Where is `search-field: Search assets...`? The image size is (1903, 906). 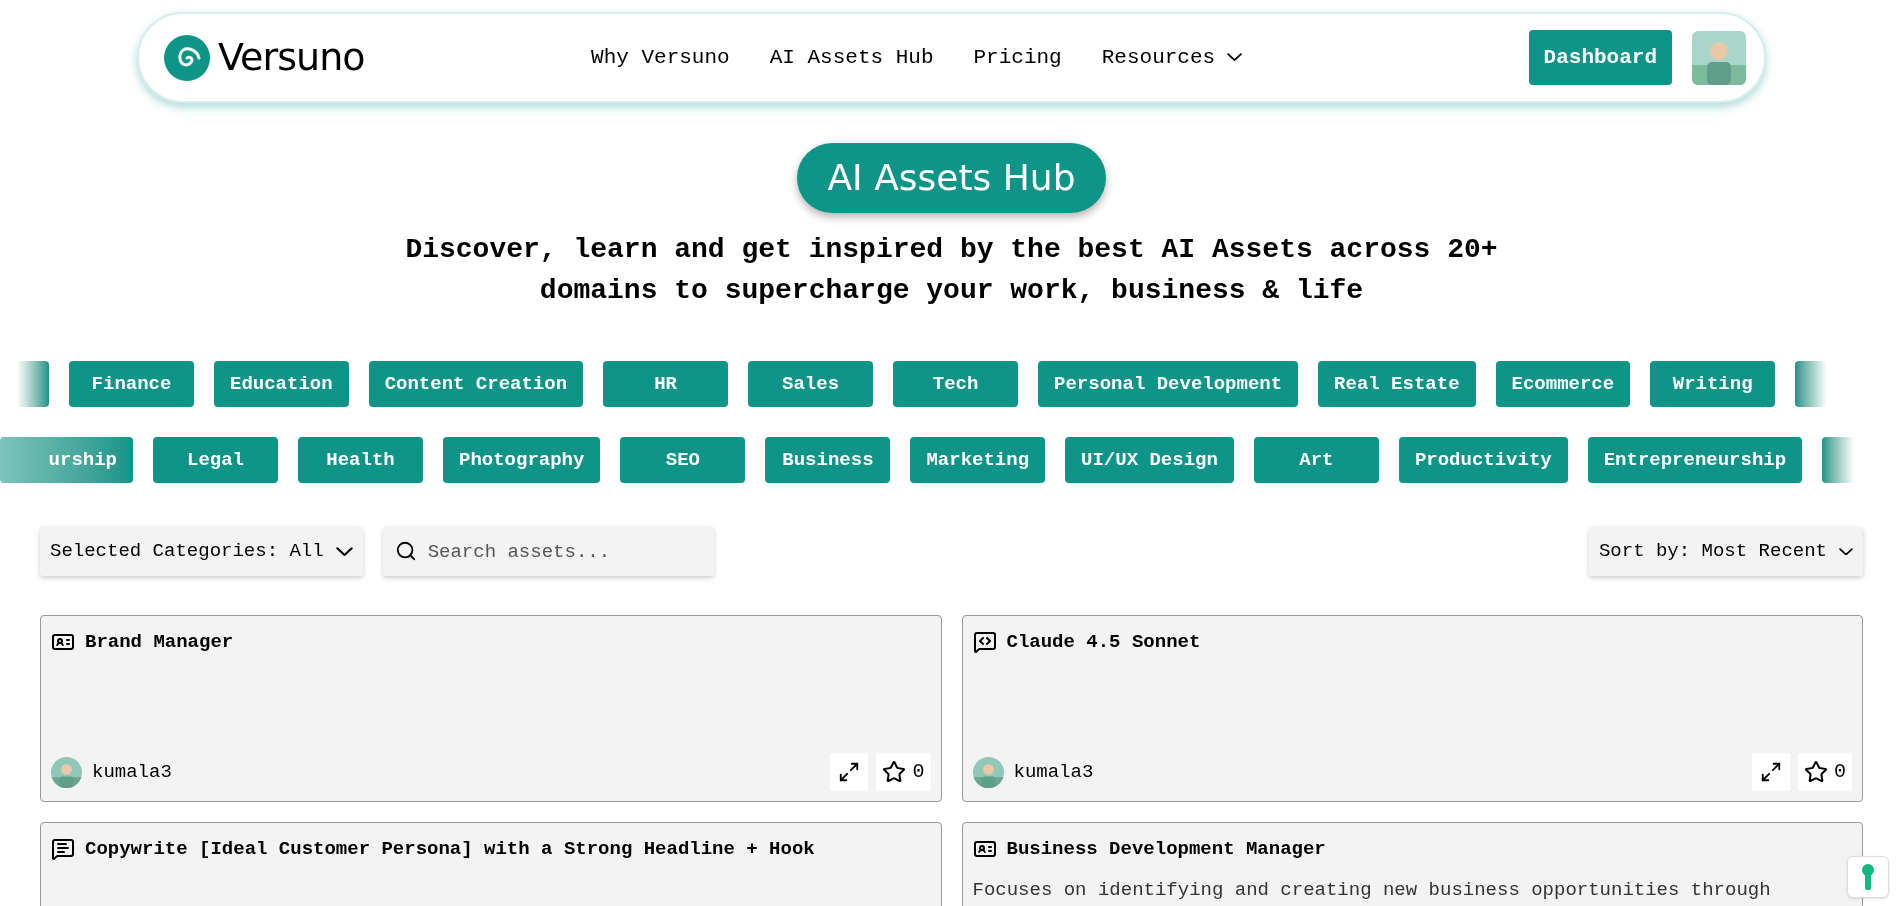 search-field: Search assets... is located at coordinates (548, 551).